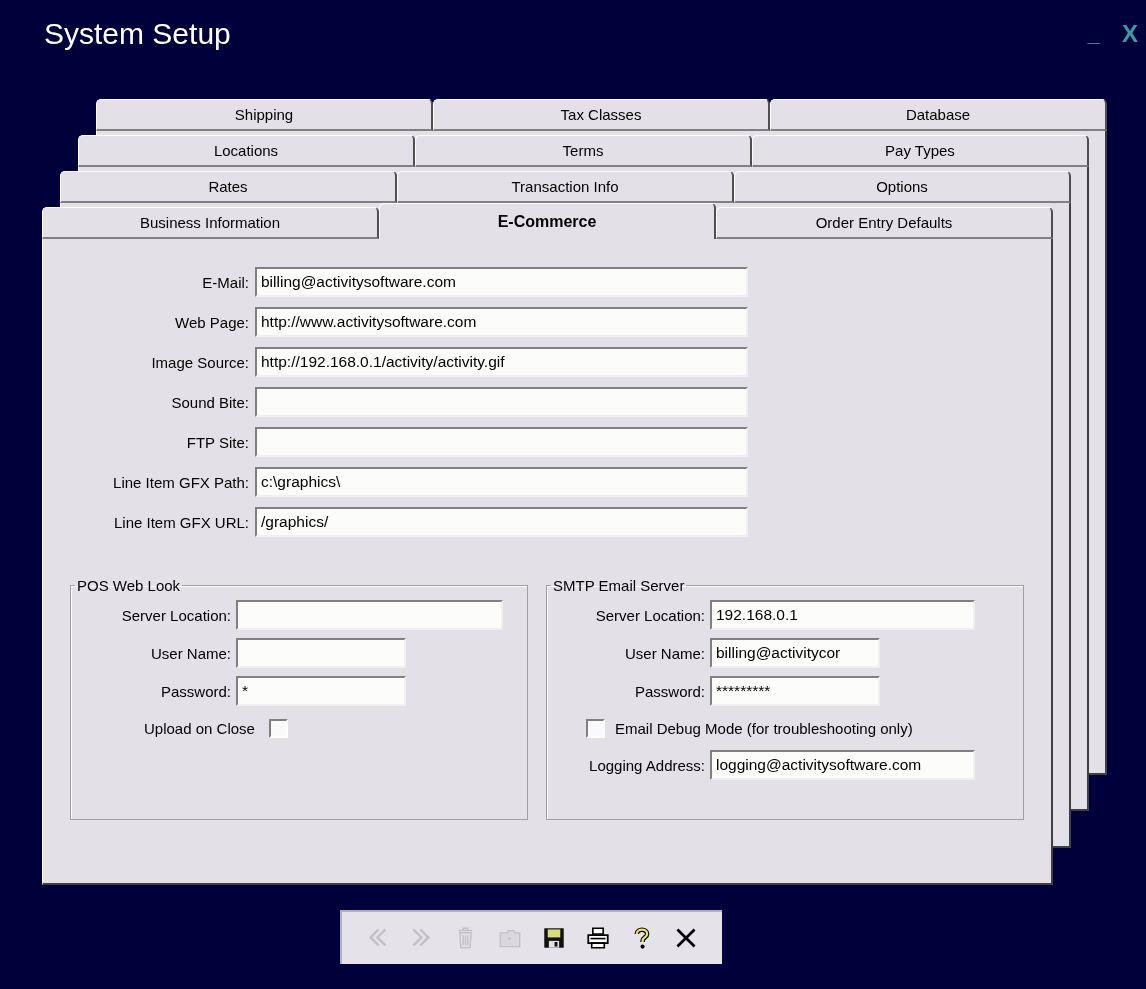  I want to click on tab: Shipping, so click(264, 115).